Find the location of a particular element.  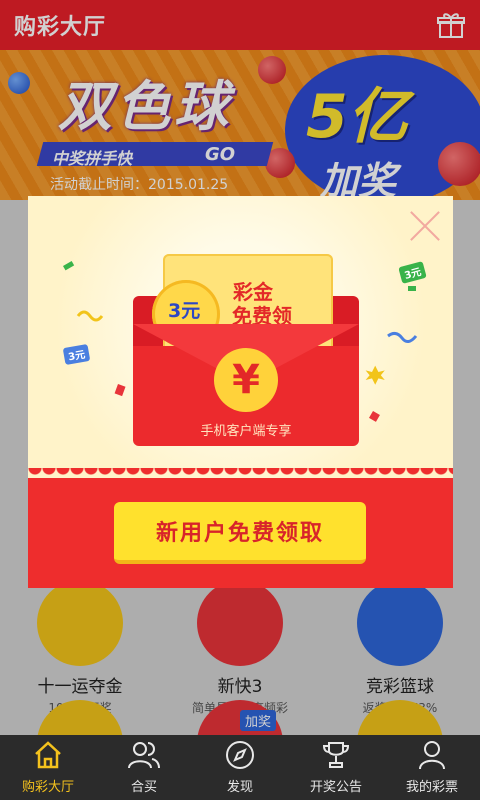

nav-item-lobby: 购彩大厅 is located at coordinates (48, 767).